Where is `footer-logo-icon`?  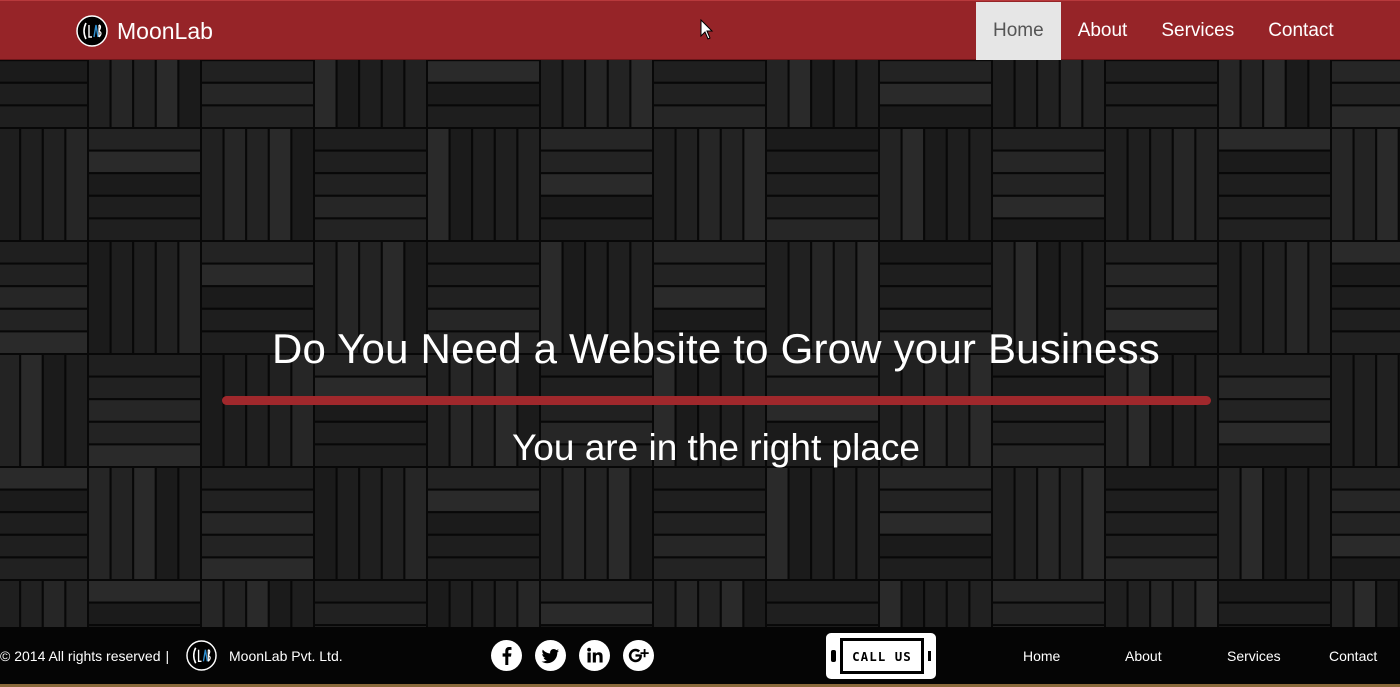
footer-logo-icon is located at coordinates (201, 655).